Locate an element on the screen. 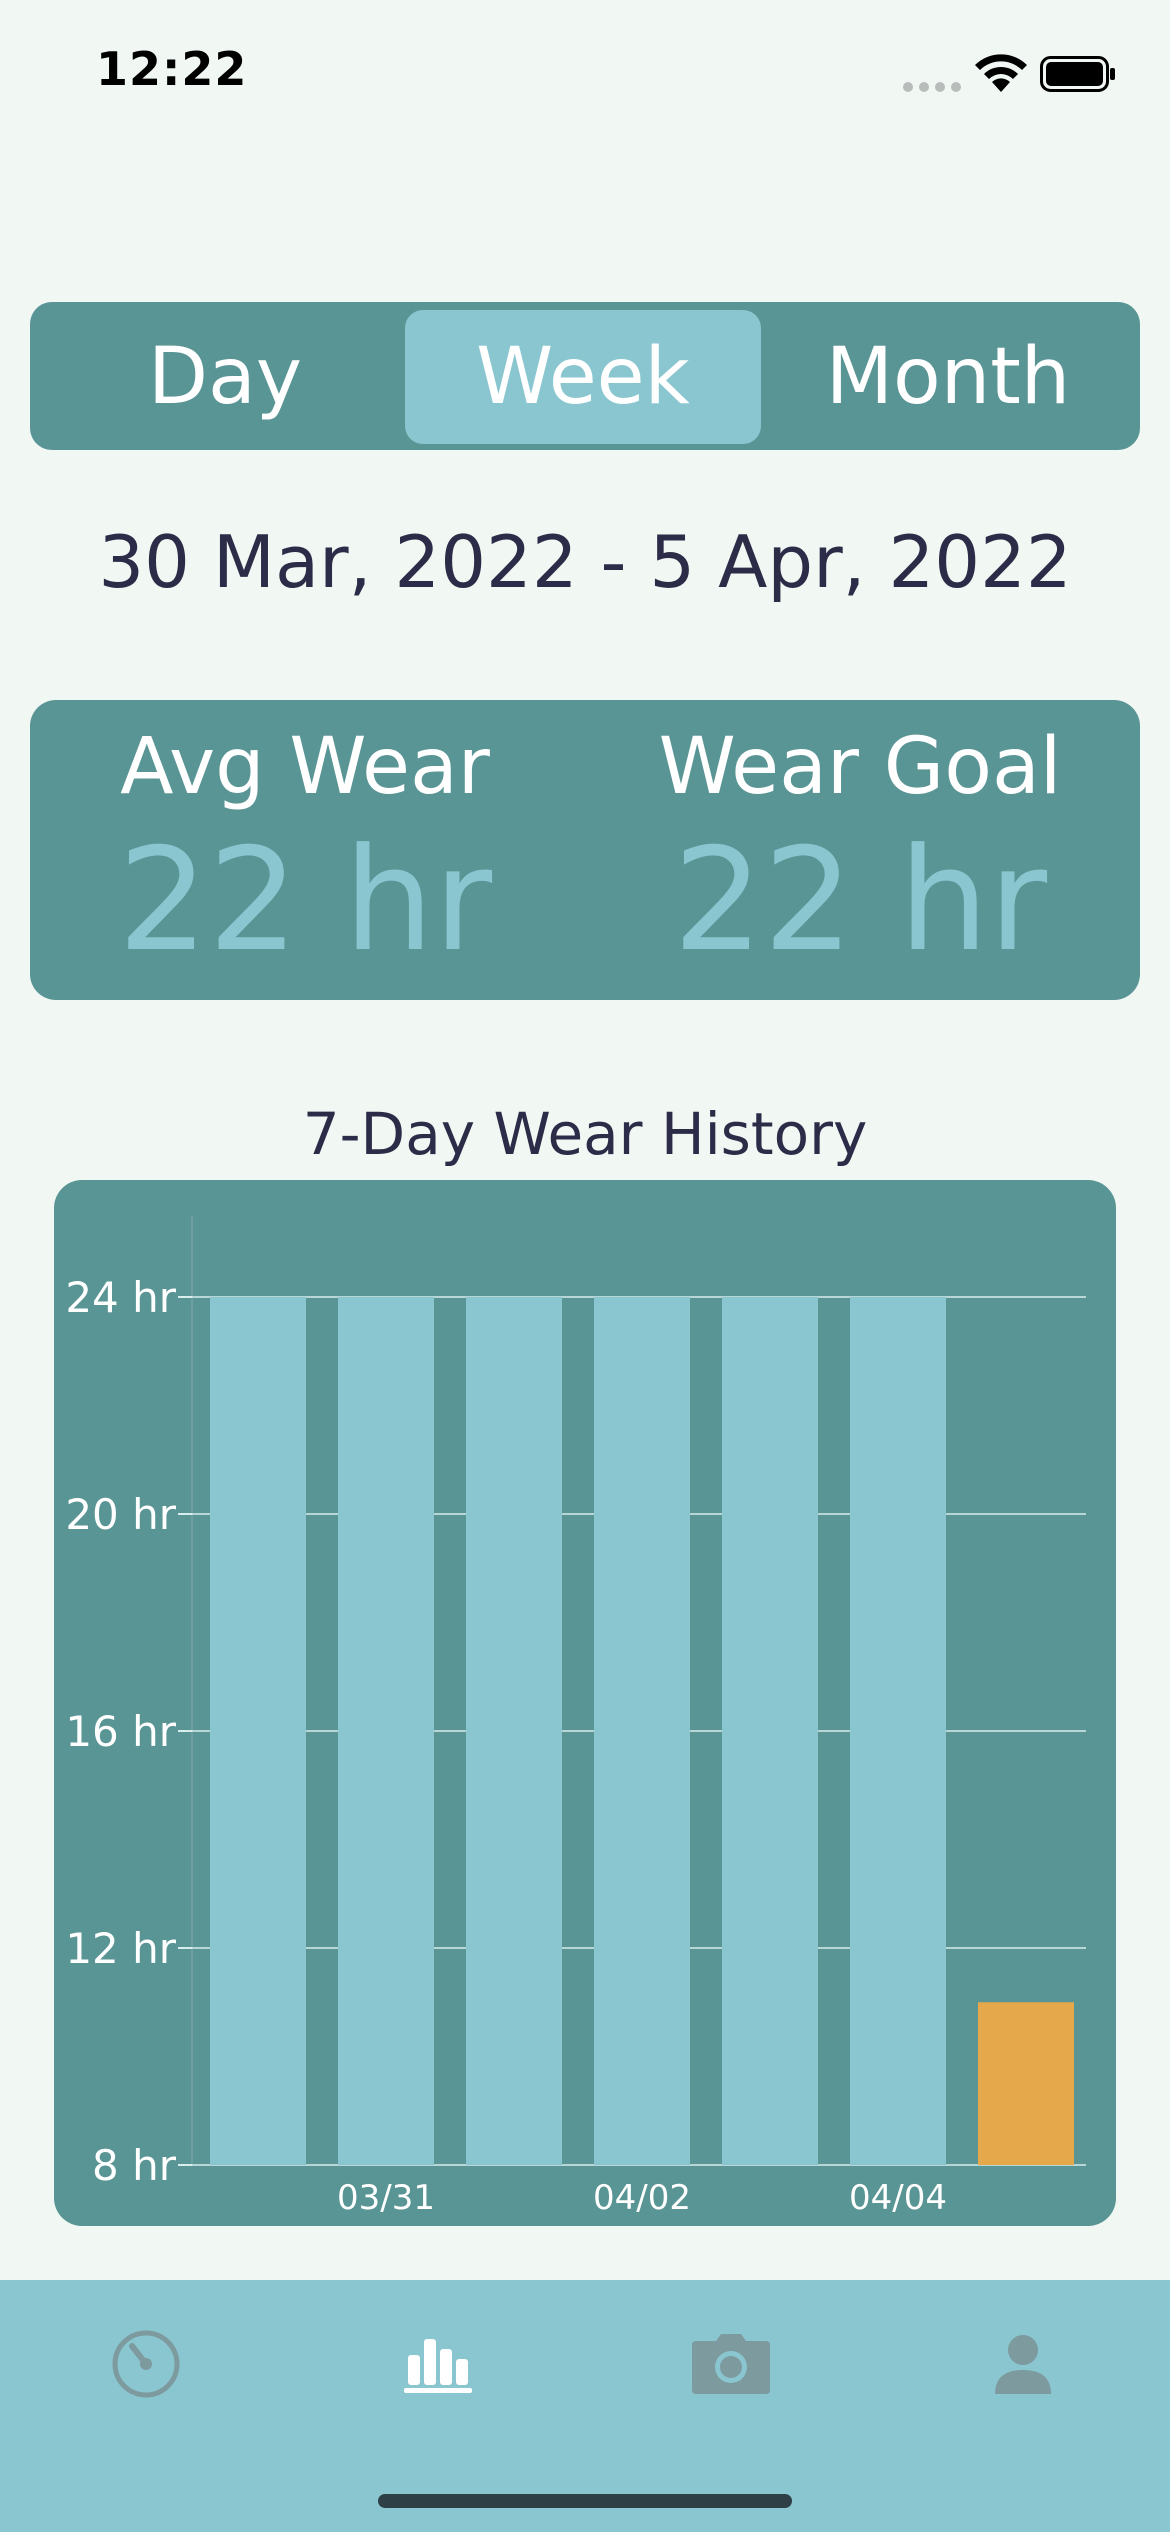  avg-wear-value: 22 hr is located at coordinates (305, 900).